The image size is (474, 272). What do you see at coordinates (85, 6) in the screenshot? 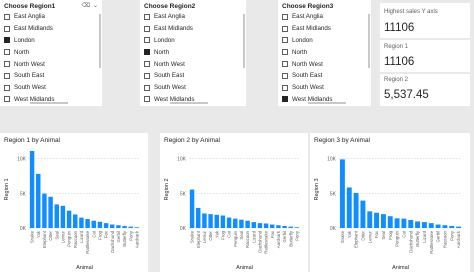
I see `eraser-icon: ⌫` at bounding box center [85, 6].